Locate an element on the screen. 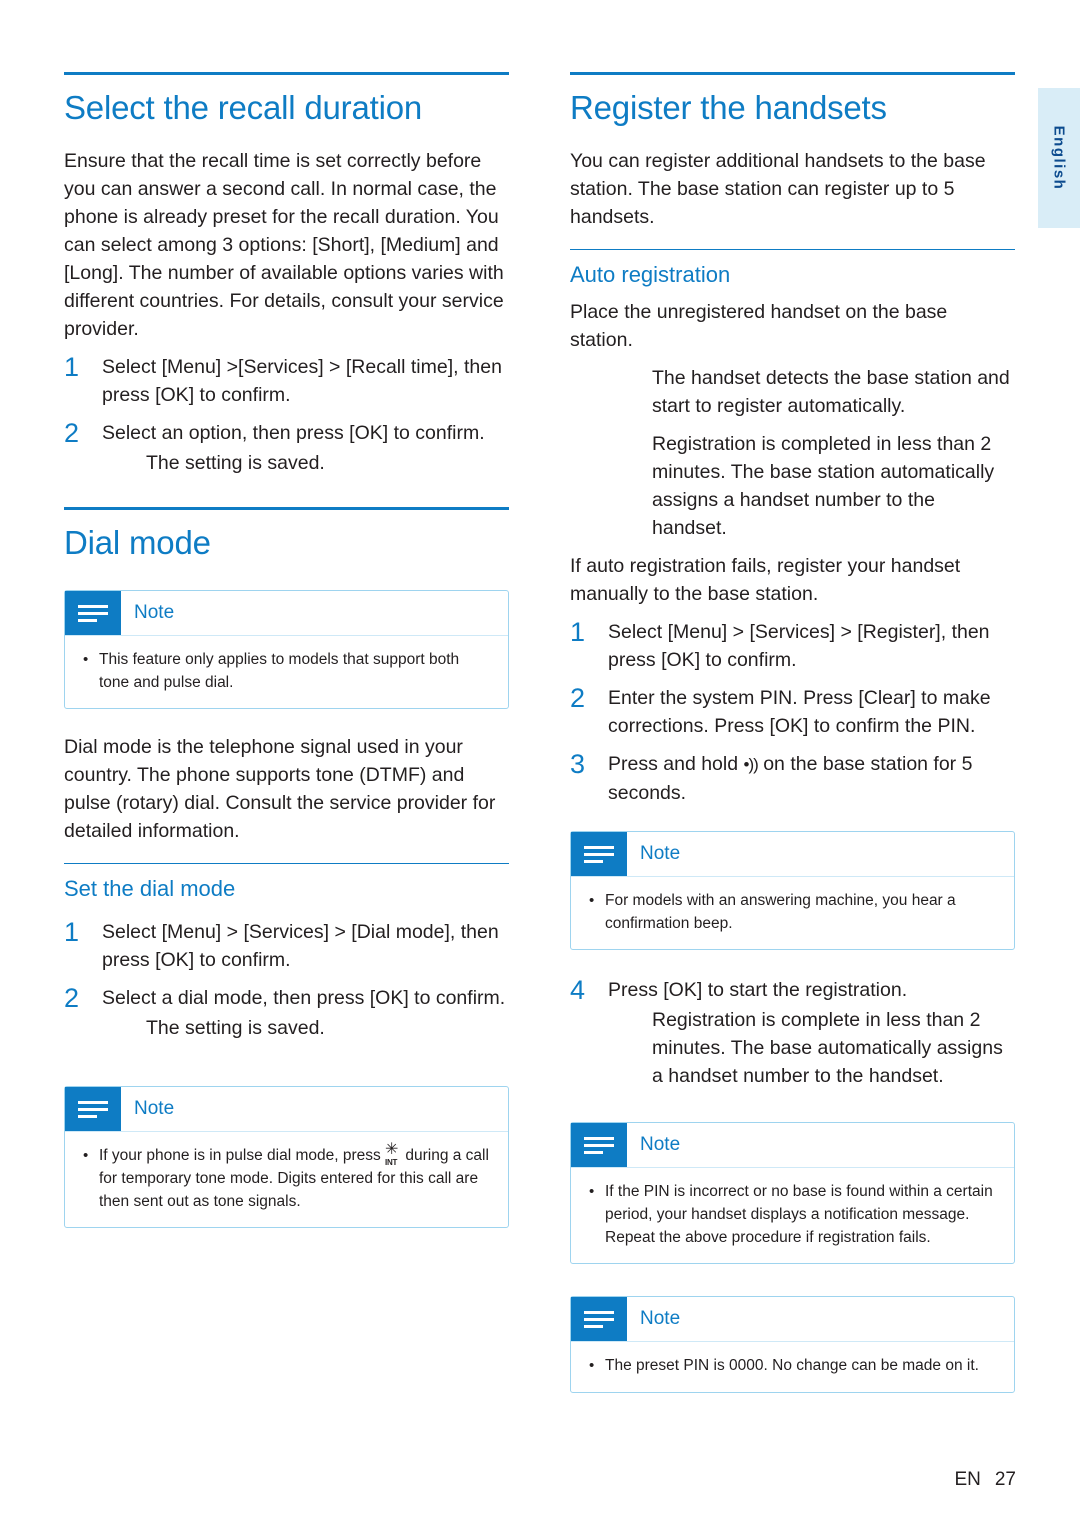 Image resolution: width=1080 pixels, height=1527 pixels. footer-page-number: 27 is located at coordinates (1005, 1479).